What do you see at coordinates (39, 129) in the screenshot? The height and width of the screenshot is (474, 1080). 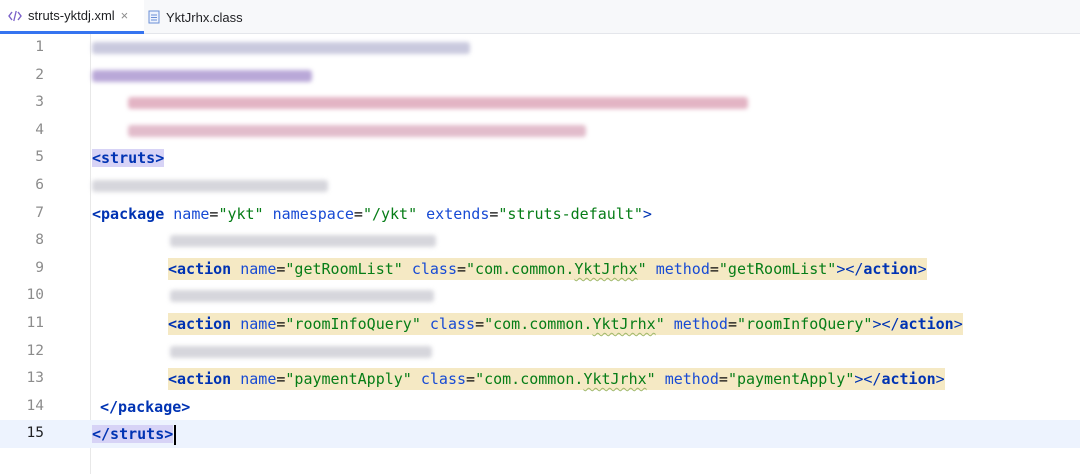 I see `line-number: 4` at bounding box center [39, 129].